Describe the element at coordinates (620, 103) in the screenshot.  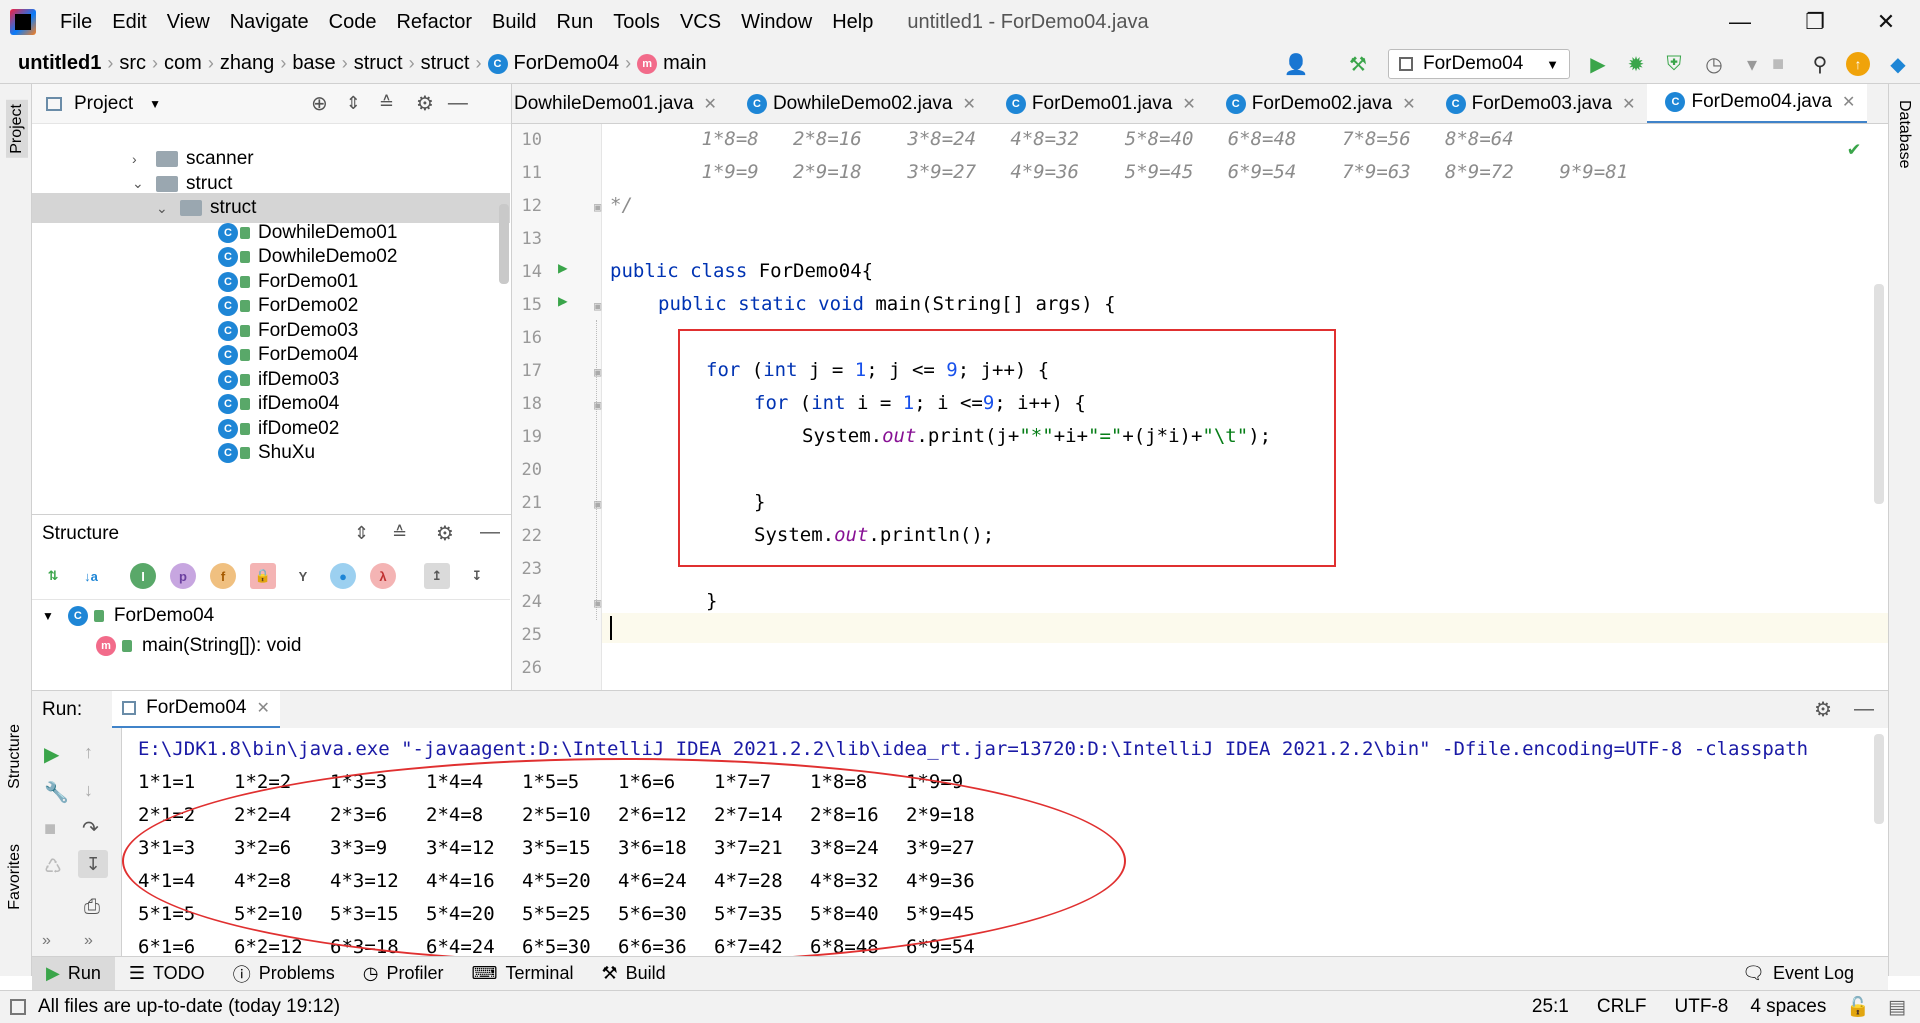
I see `tab-dowhiledemo01: DowhileDemo01.java ✕` at that location.